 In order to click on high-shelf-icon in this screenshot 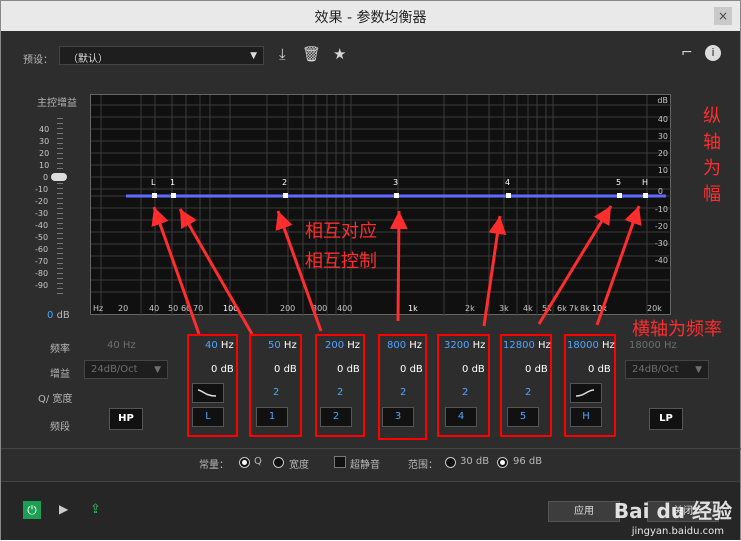, I will do `click(585, 393)`.